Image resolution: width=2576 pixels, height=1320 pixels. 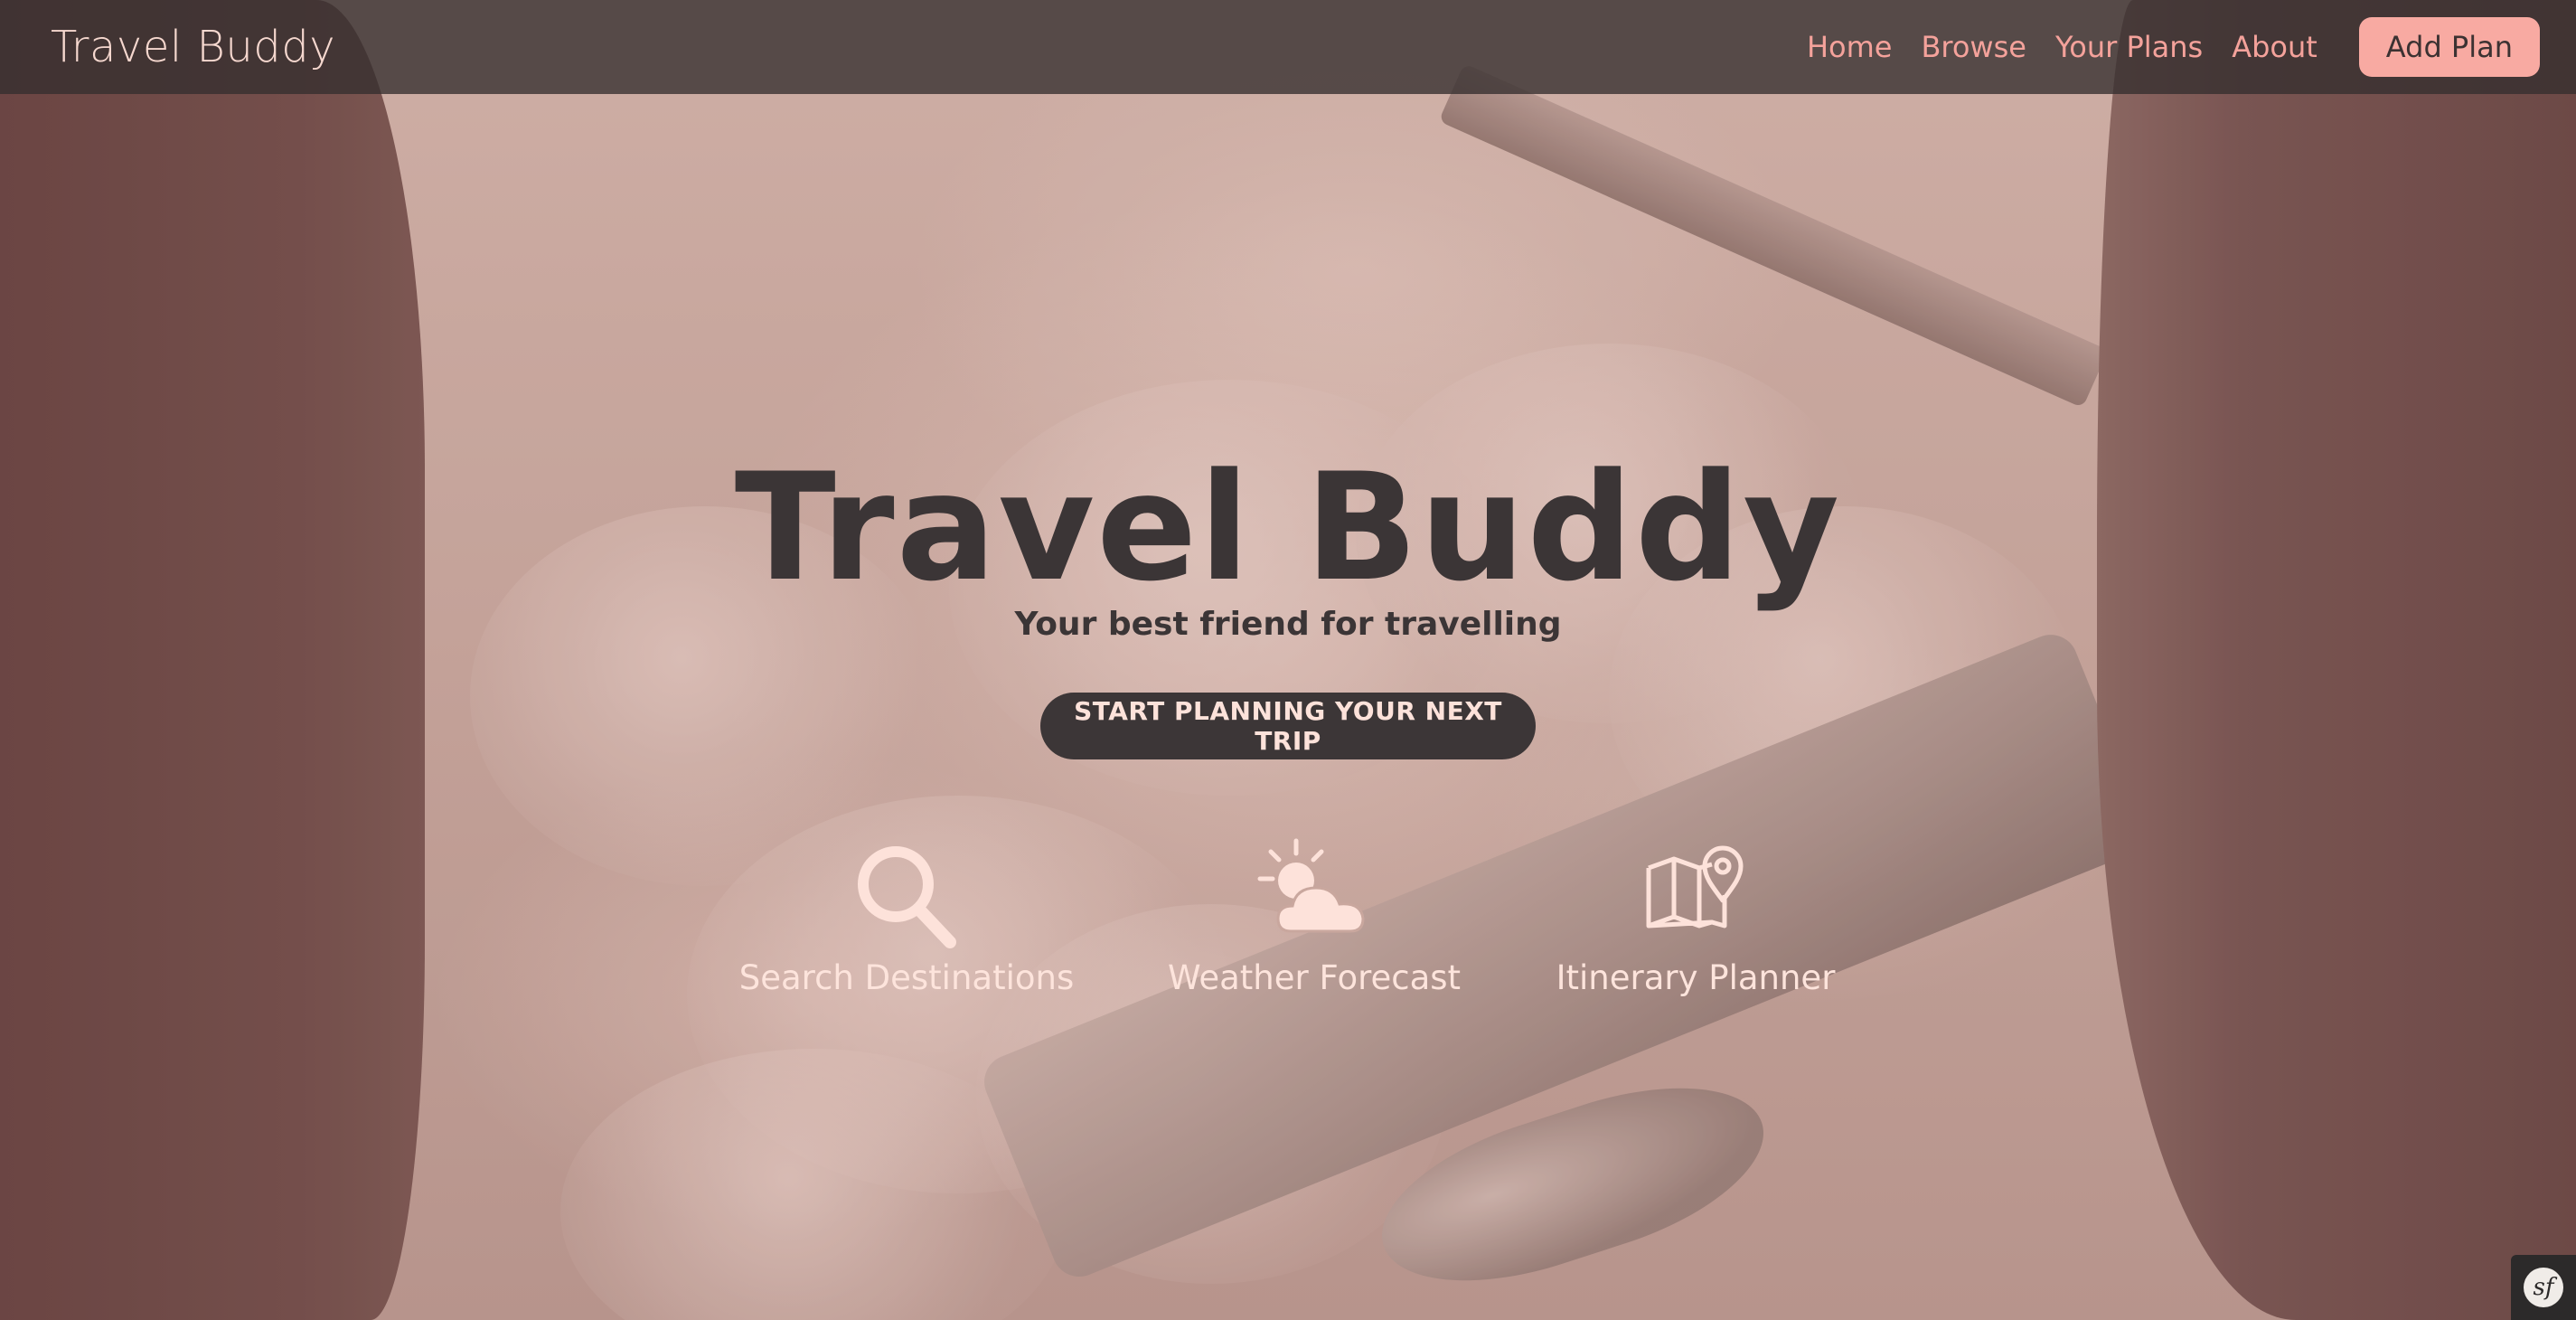 What do you see at coordinates (907, 977) in the screenshot?
I see `feature-label: Search Destinations` at bounding box center [907, 977].